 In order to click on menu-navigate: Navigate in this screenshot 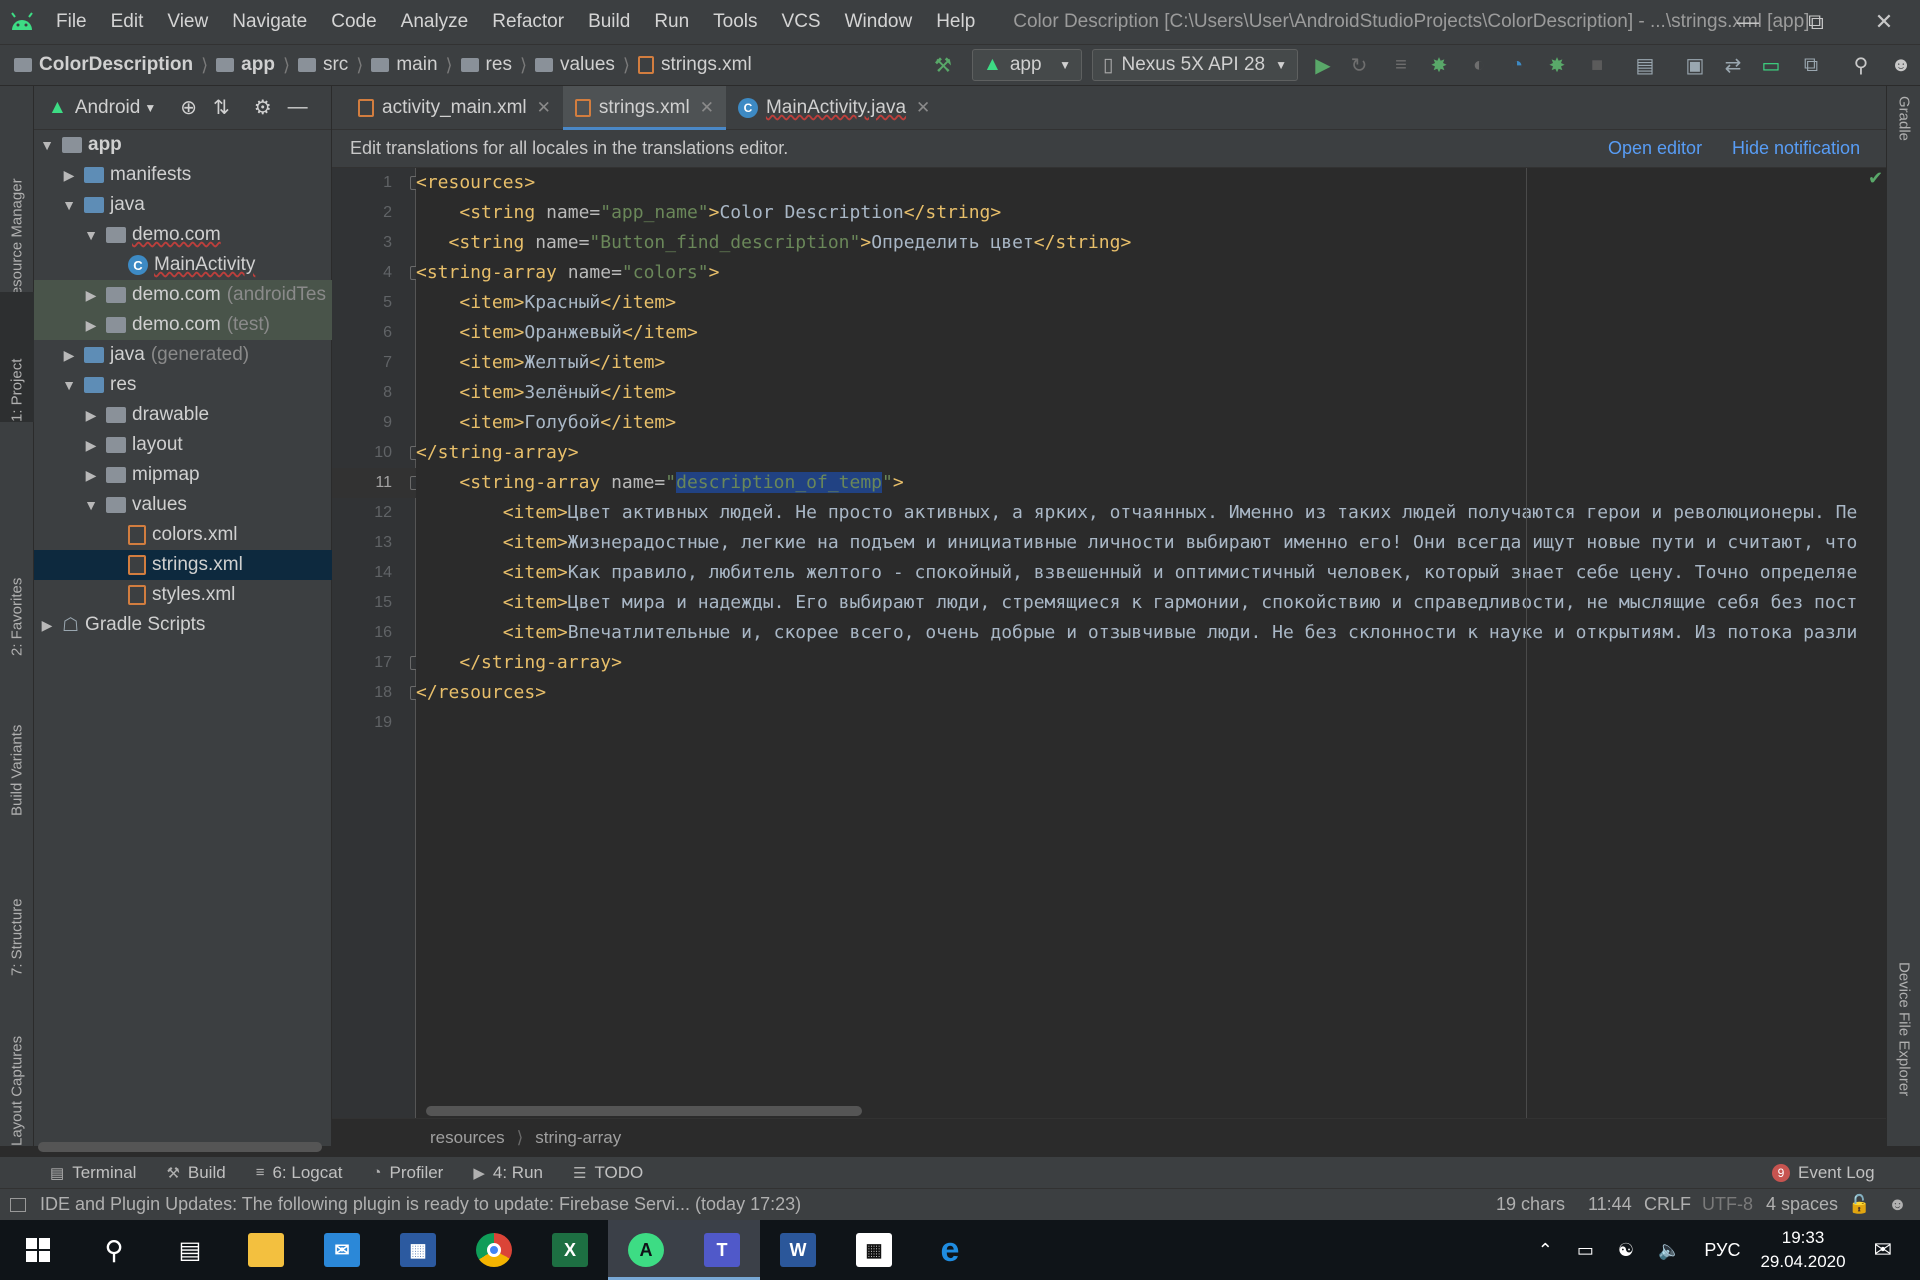, I will do `click(269, 22)`.